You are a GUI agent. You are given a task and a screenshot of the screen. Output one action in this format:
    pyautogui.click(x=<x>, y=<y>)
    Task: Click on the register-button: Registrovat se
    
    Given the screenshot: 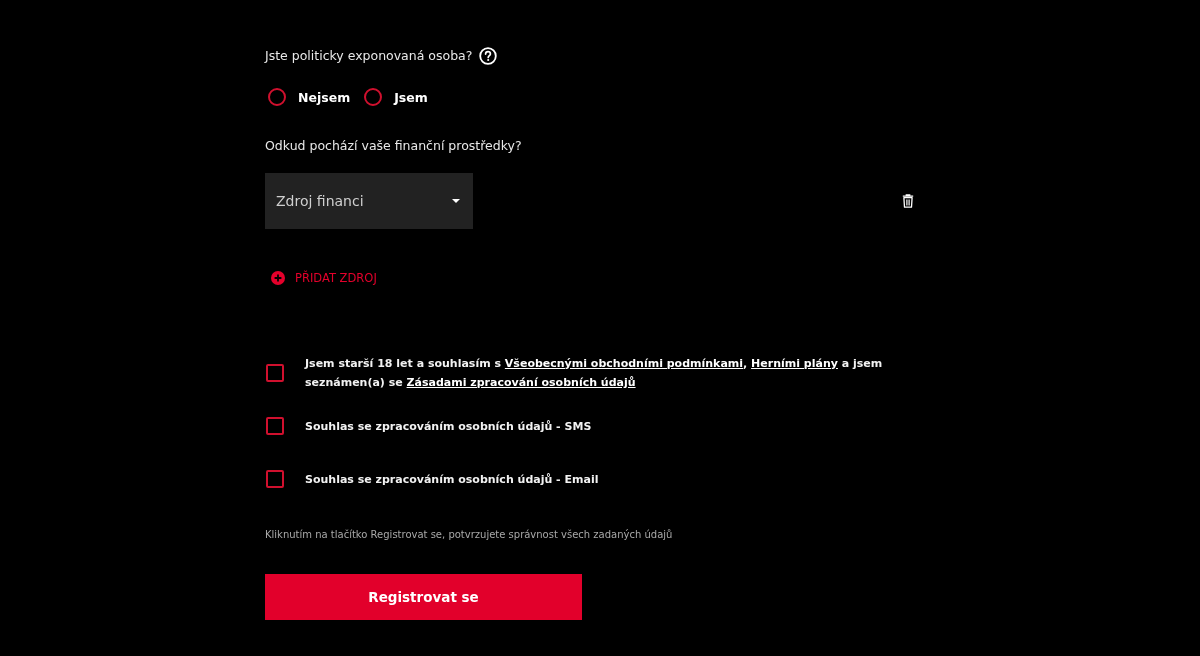 What is the action you would take?
    pyautogui.click(x=423, y=597)
    